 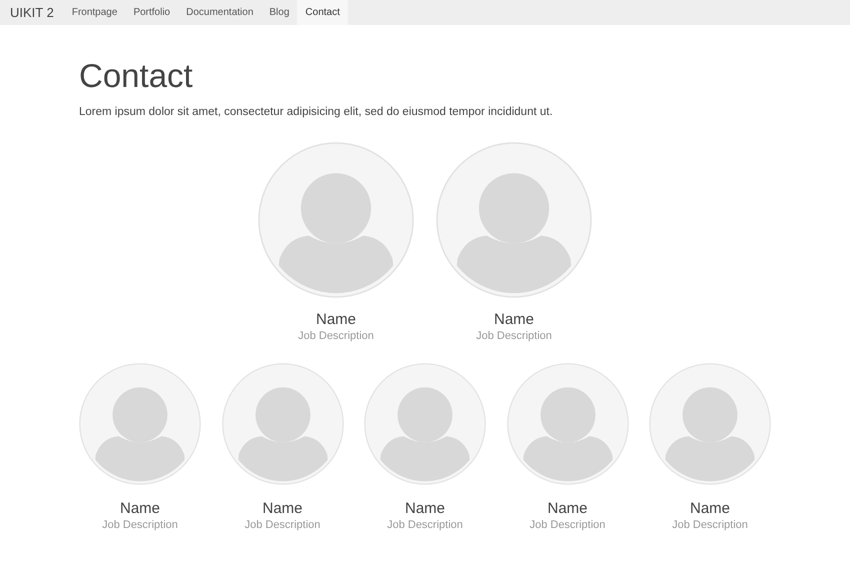 What do you see at coordinates (322, 12) in the screenshot?
I see `nav-link: Contact` at bounding box center [322, 12].